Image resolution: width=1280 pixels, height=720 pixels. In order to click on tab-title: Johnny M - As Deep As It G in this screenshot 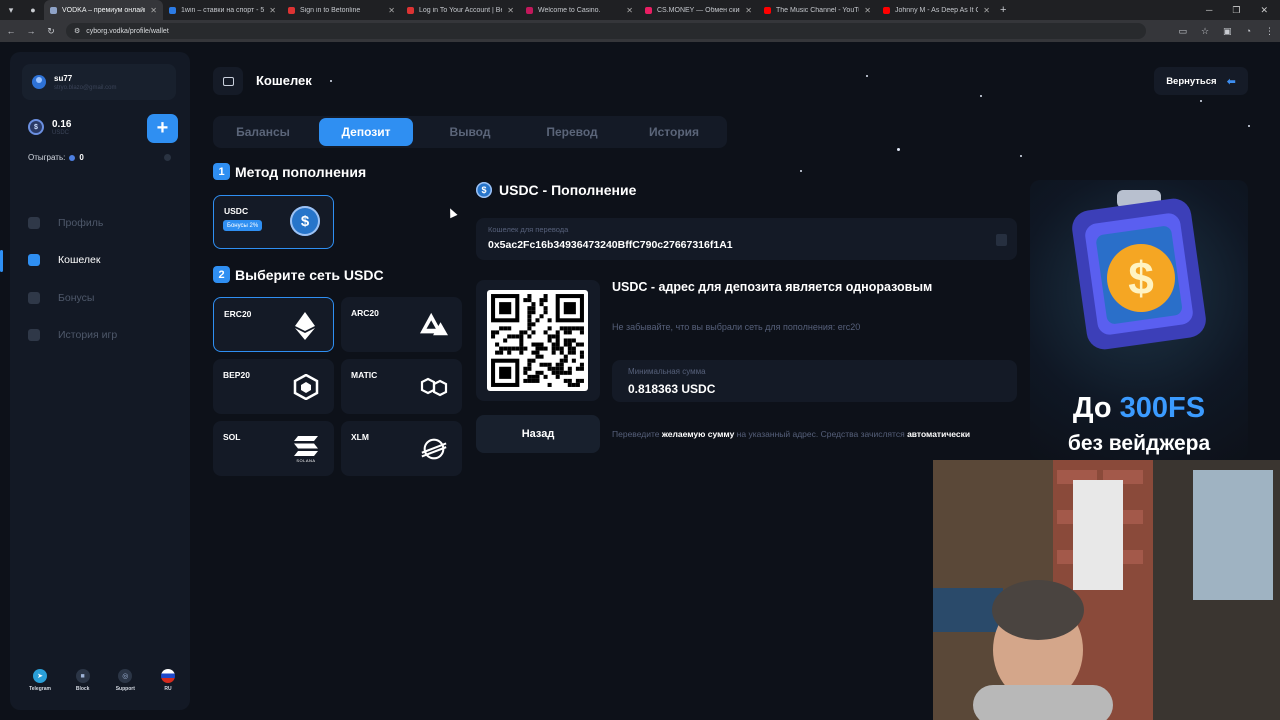, I will do `click(937, 10)`.